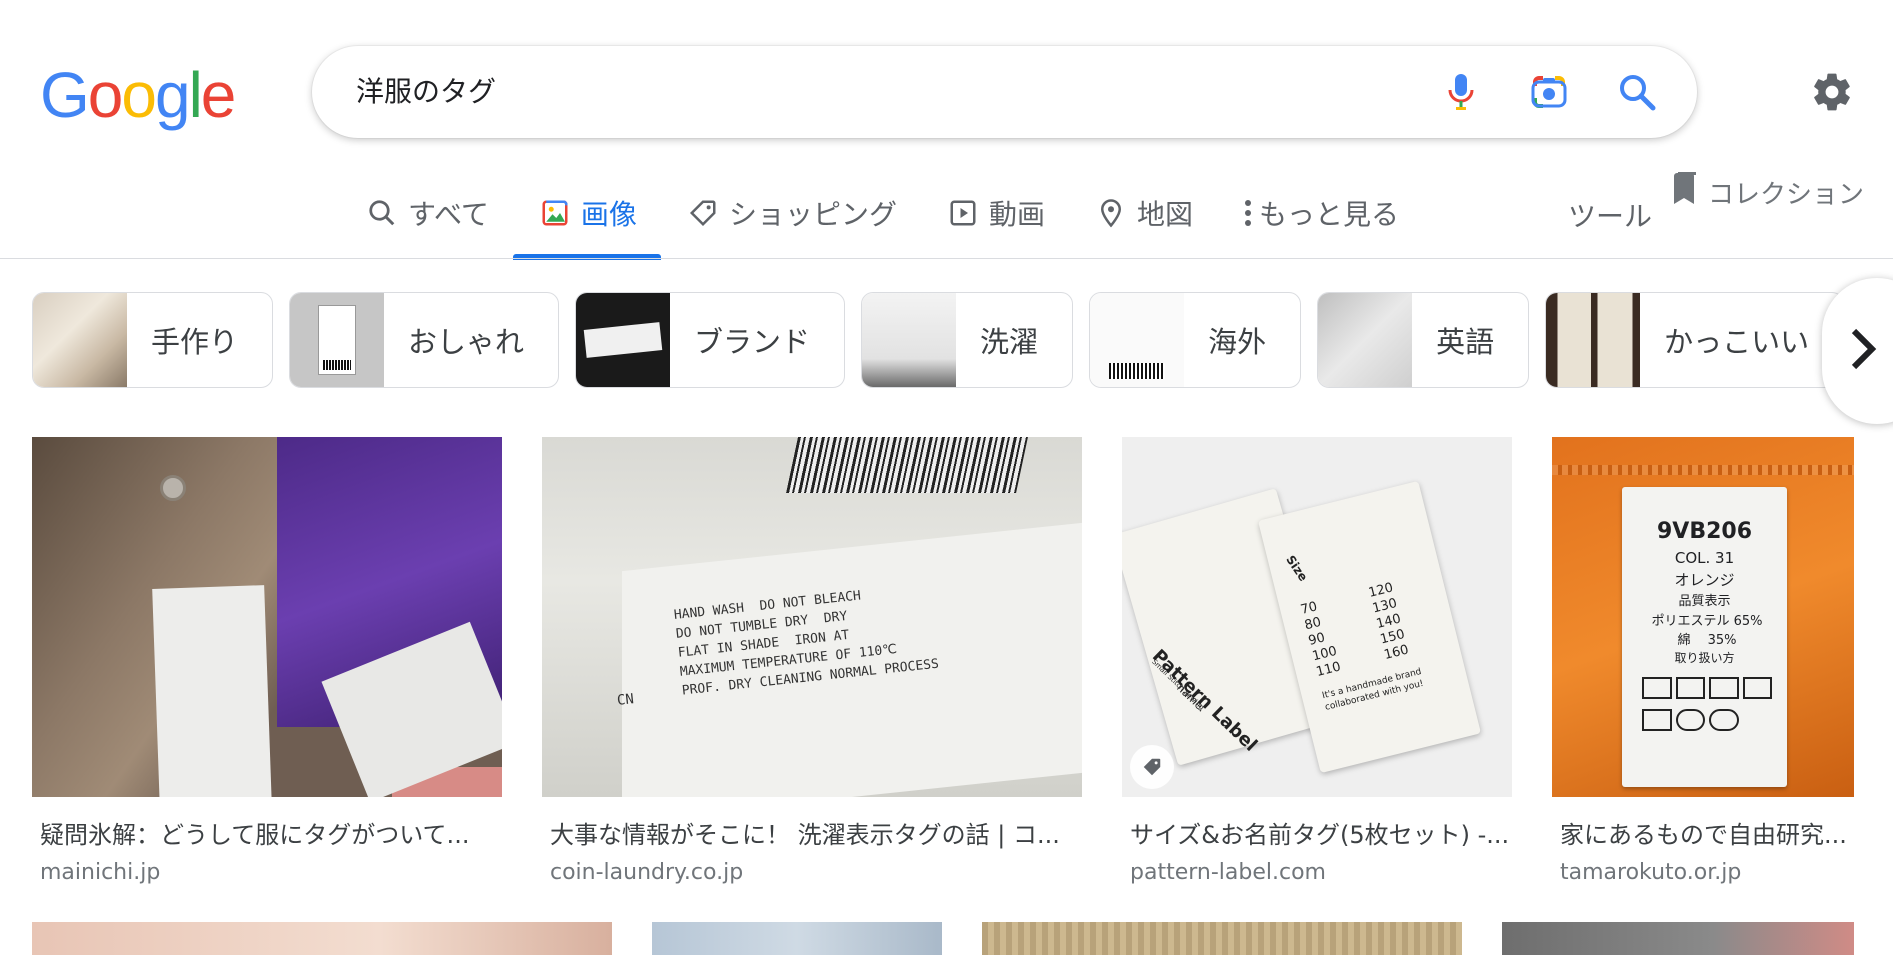 The height and width of the screenshot is (955, 1893). I want to click on care-label-cn: CN, so click(625, 700).